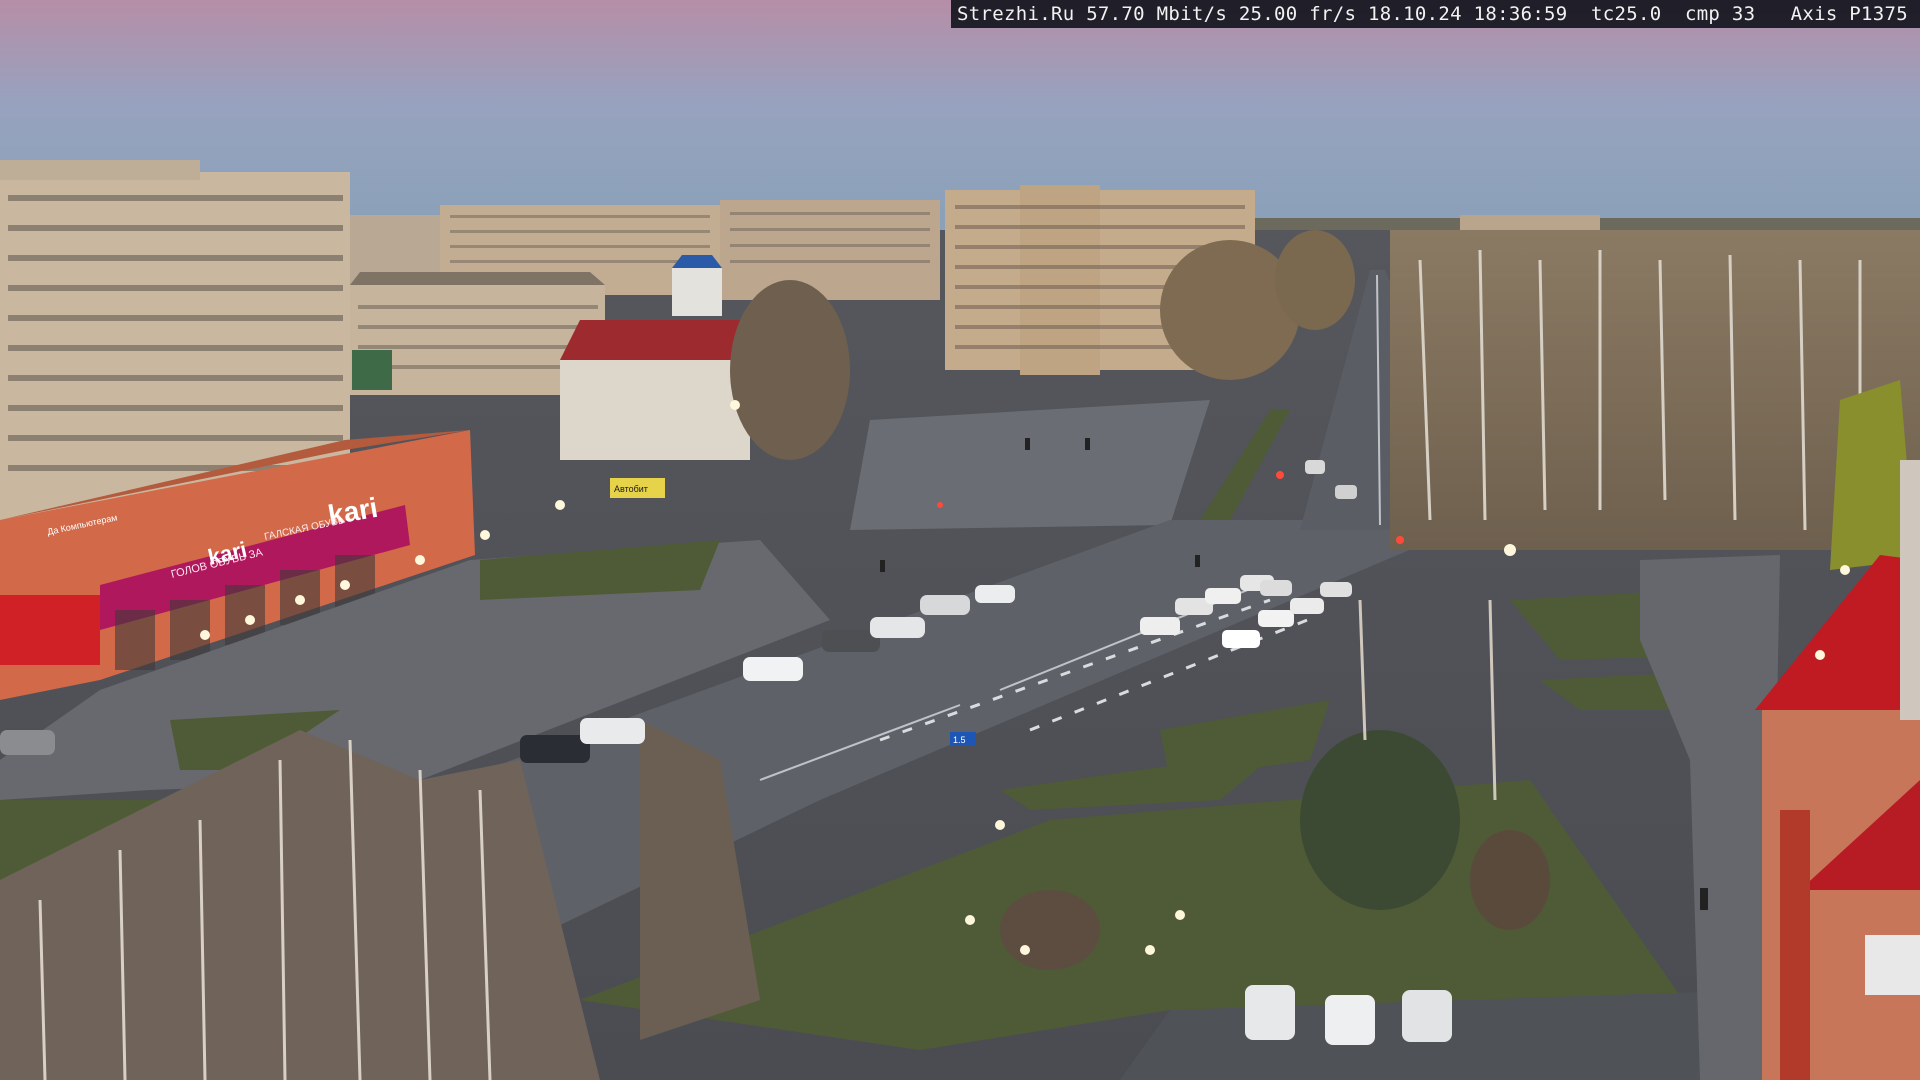  What do you see at coordinates (631, 489) in the screenshot?
I see `center-store-sign-text: Автобит` at bounding box center [631, 489].